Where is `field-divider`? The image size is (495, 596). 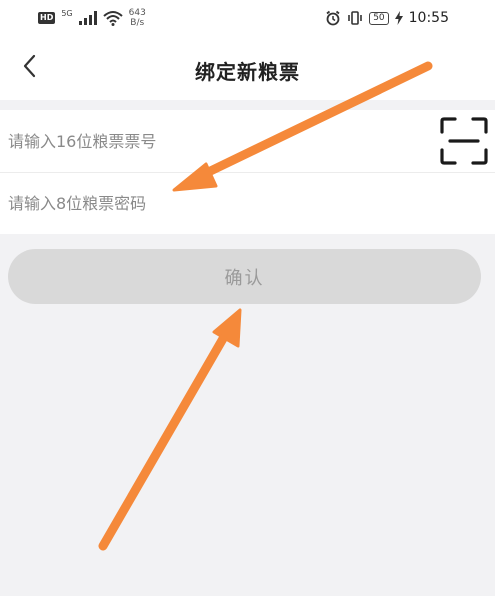 field-divider is located at coordinates (247, 172).